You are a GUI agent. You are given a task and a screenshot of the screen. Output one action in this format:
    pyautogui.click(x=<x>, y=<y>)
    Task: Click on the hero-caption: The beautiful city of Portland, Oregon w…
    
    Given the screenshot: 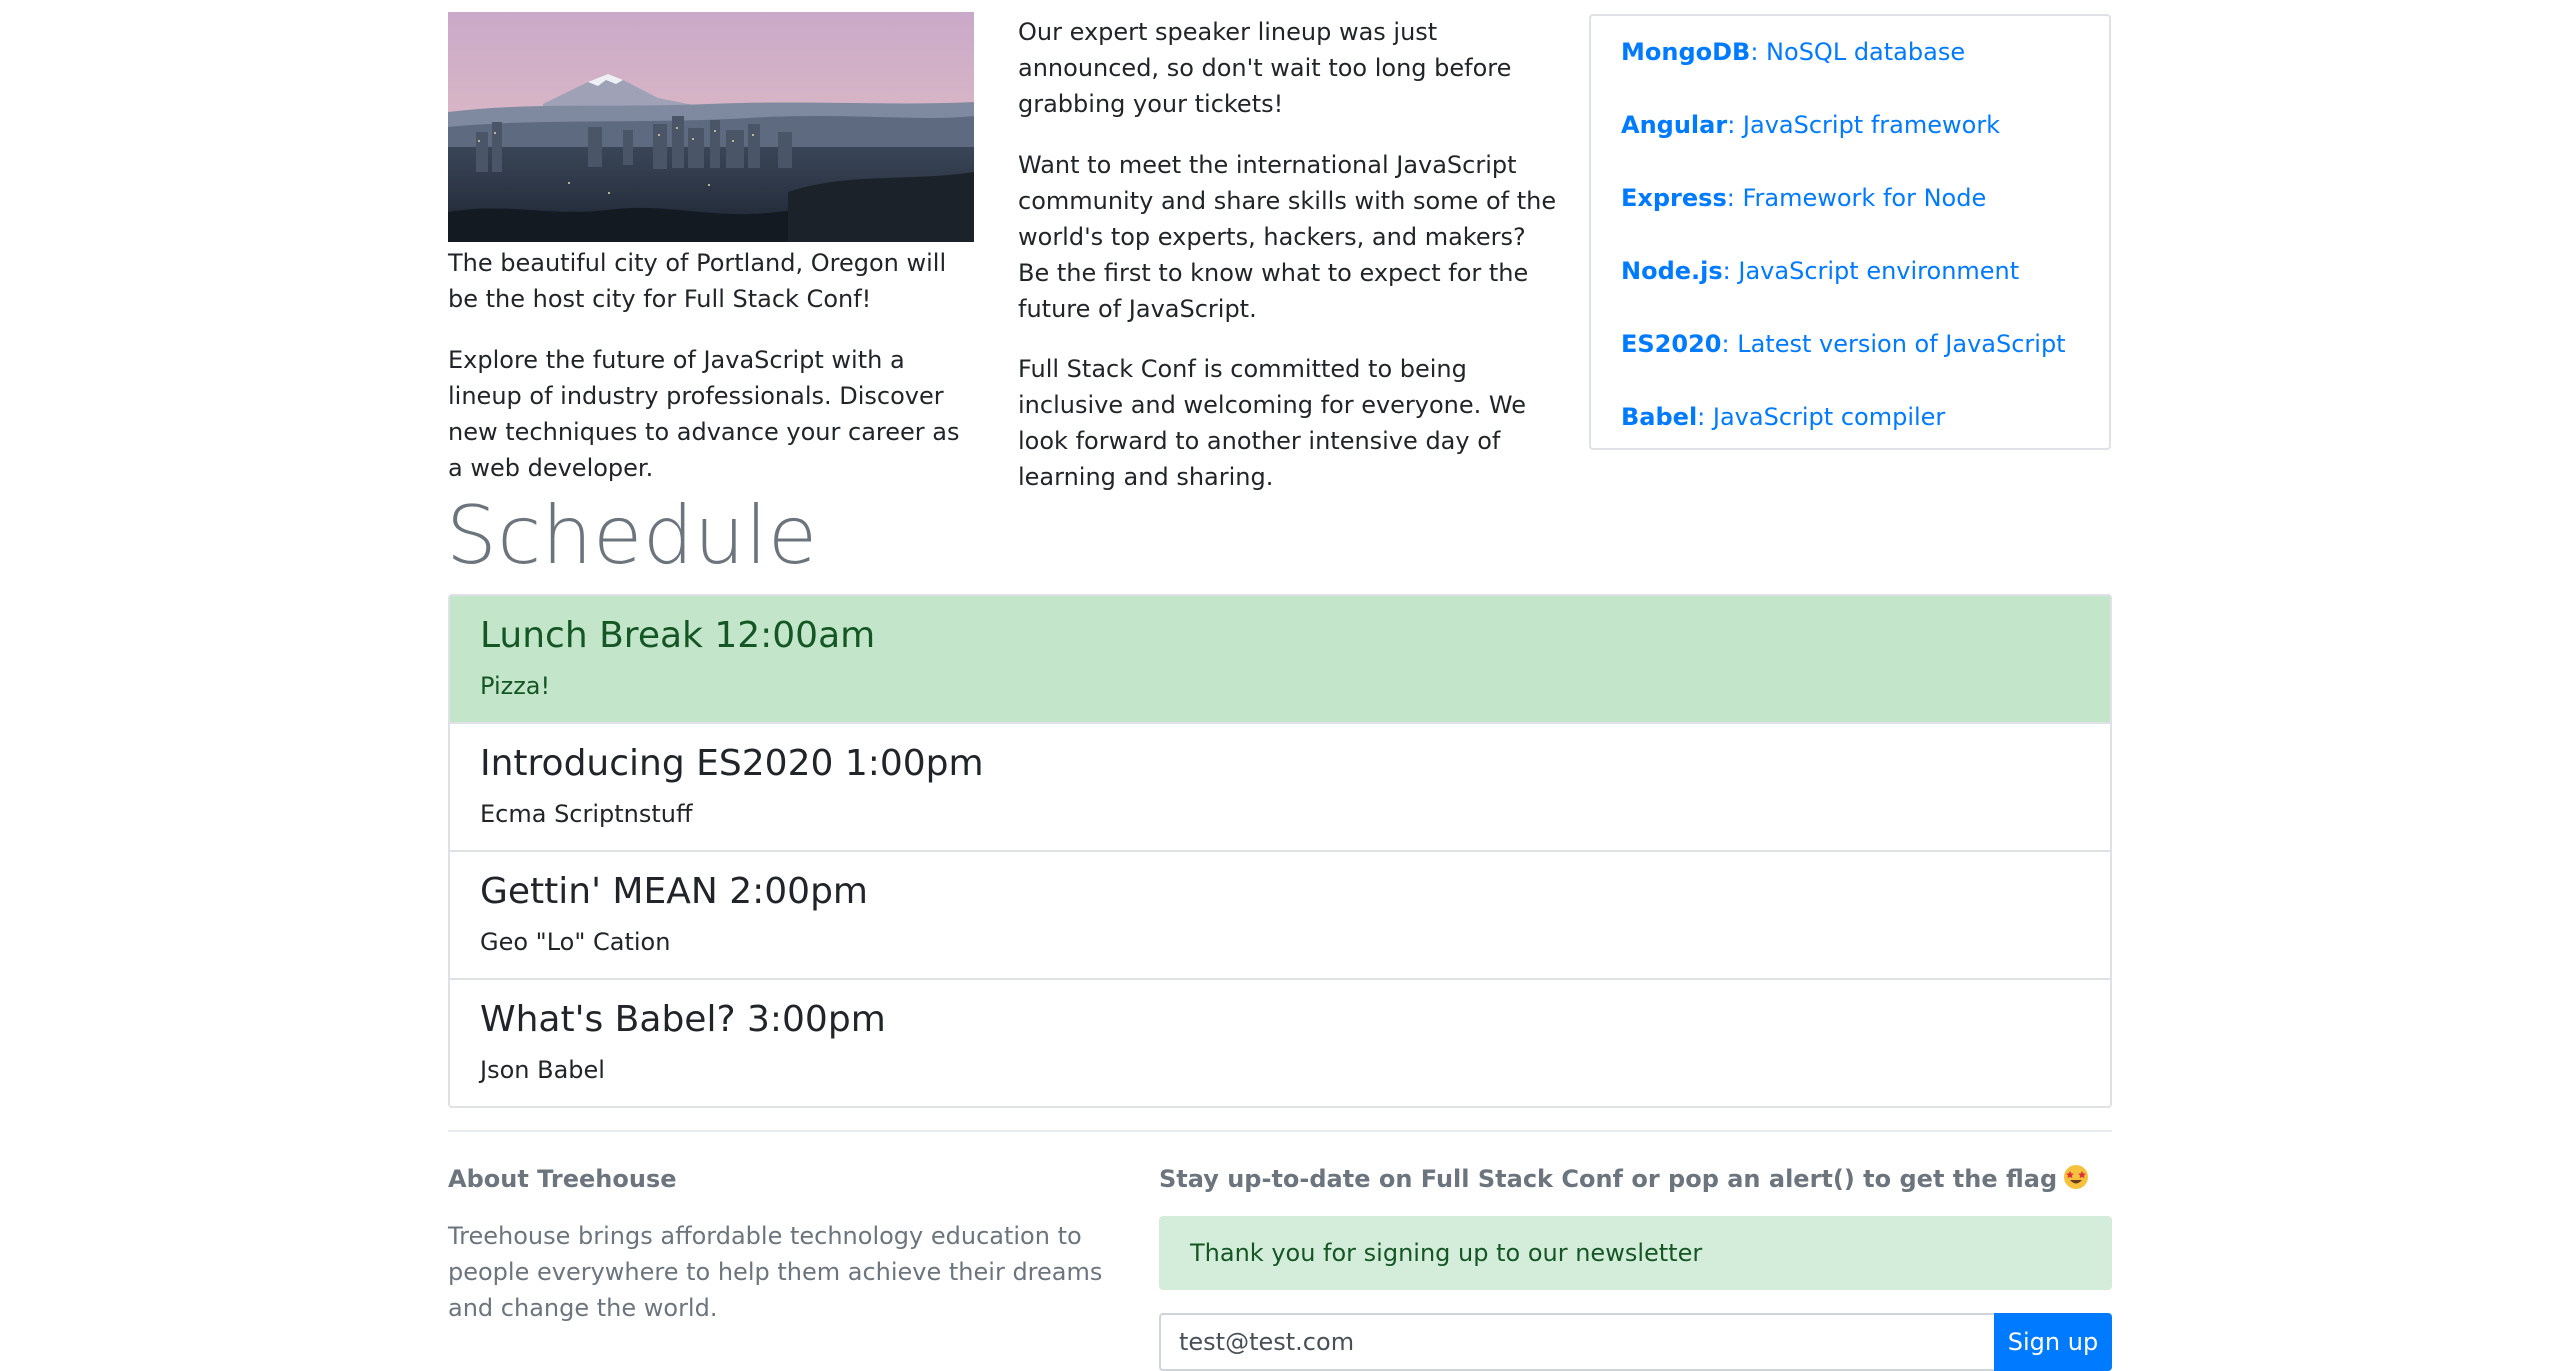 What is the action you would take?
    pyautogui.click(x=697, y=281)
    